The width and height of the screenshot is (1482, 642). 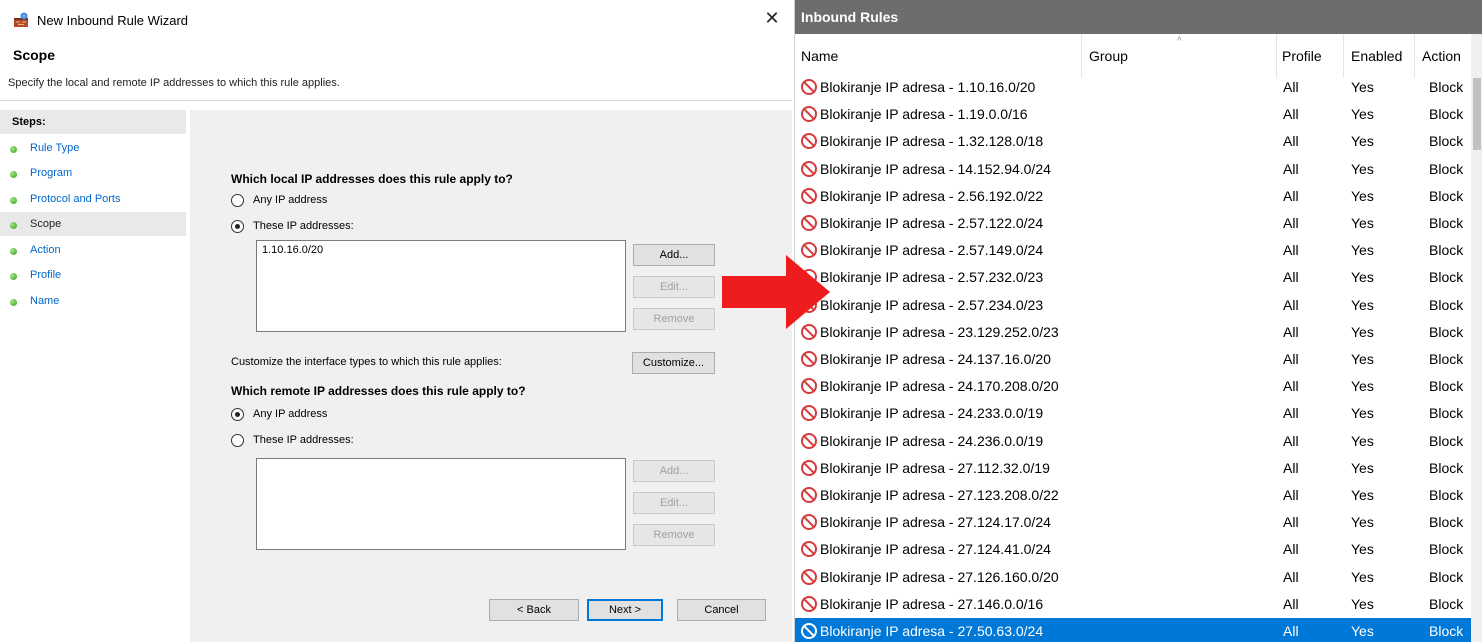 What do you see at coordinates (1302, 56) in the screenshot?
I see `column-header-profile: Profile` at bounding box center [1302, 56].